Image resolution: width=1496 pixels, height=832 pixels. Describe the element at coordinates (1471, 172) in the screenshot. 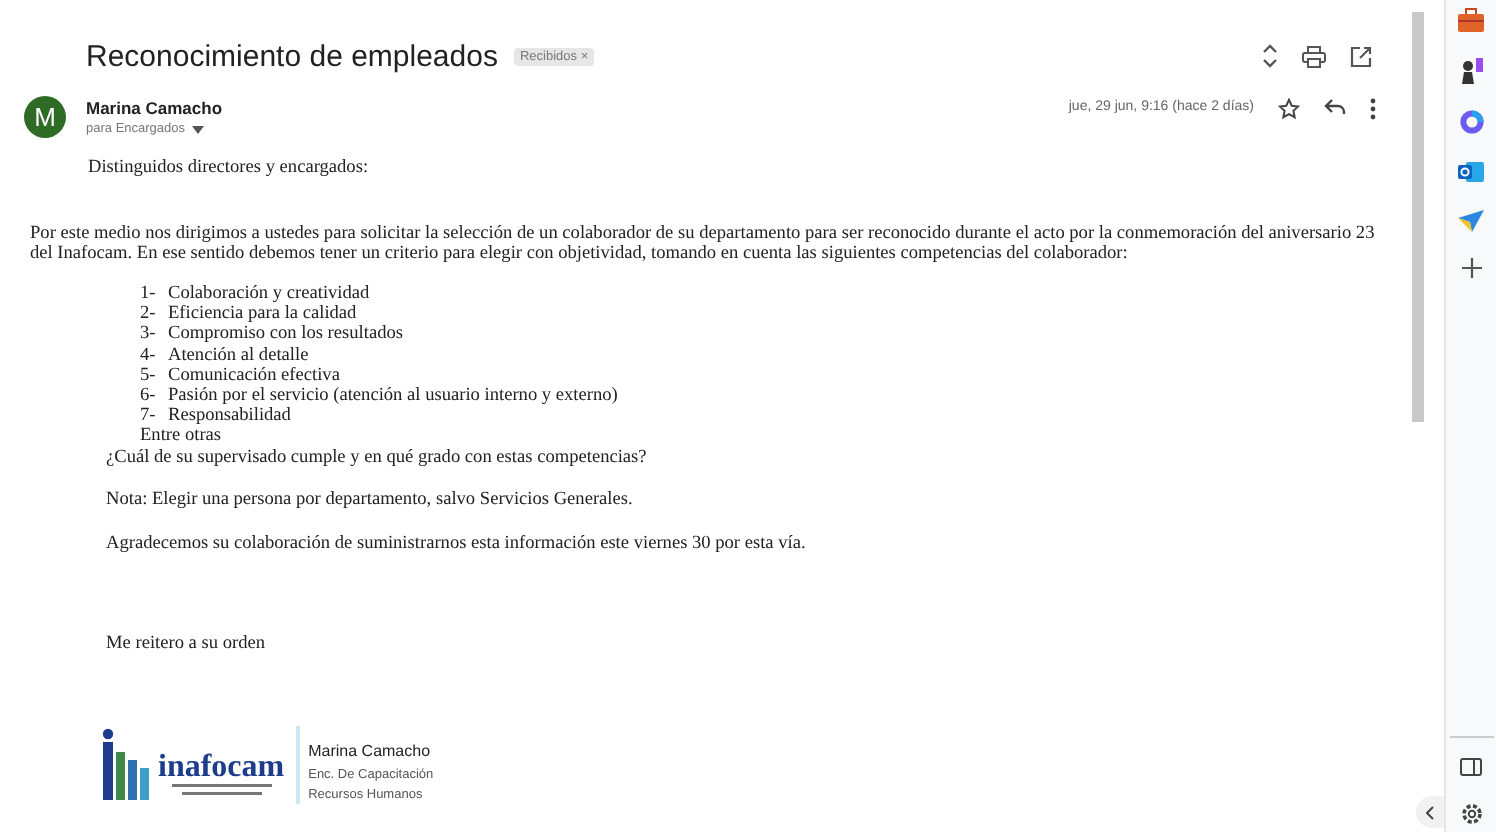

I see `mail-app-icon` at that location.